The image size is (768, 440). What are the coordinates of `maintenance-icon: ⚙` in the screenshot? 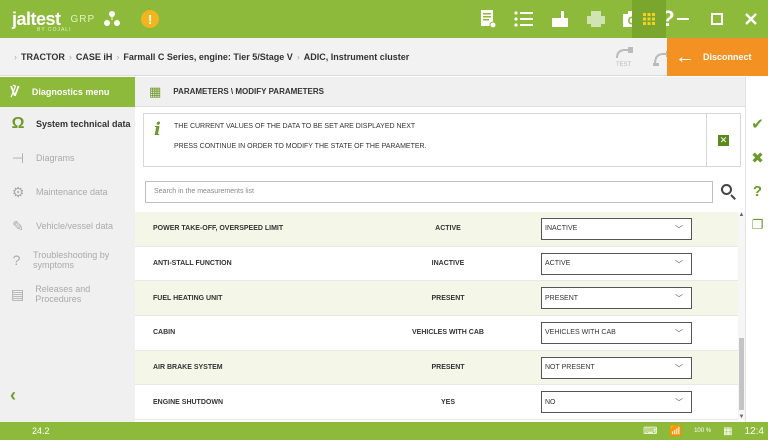 It's located at (18, 191).